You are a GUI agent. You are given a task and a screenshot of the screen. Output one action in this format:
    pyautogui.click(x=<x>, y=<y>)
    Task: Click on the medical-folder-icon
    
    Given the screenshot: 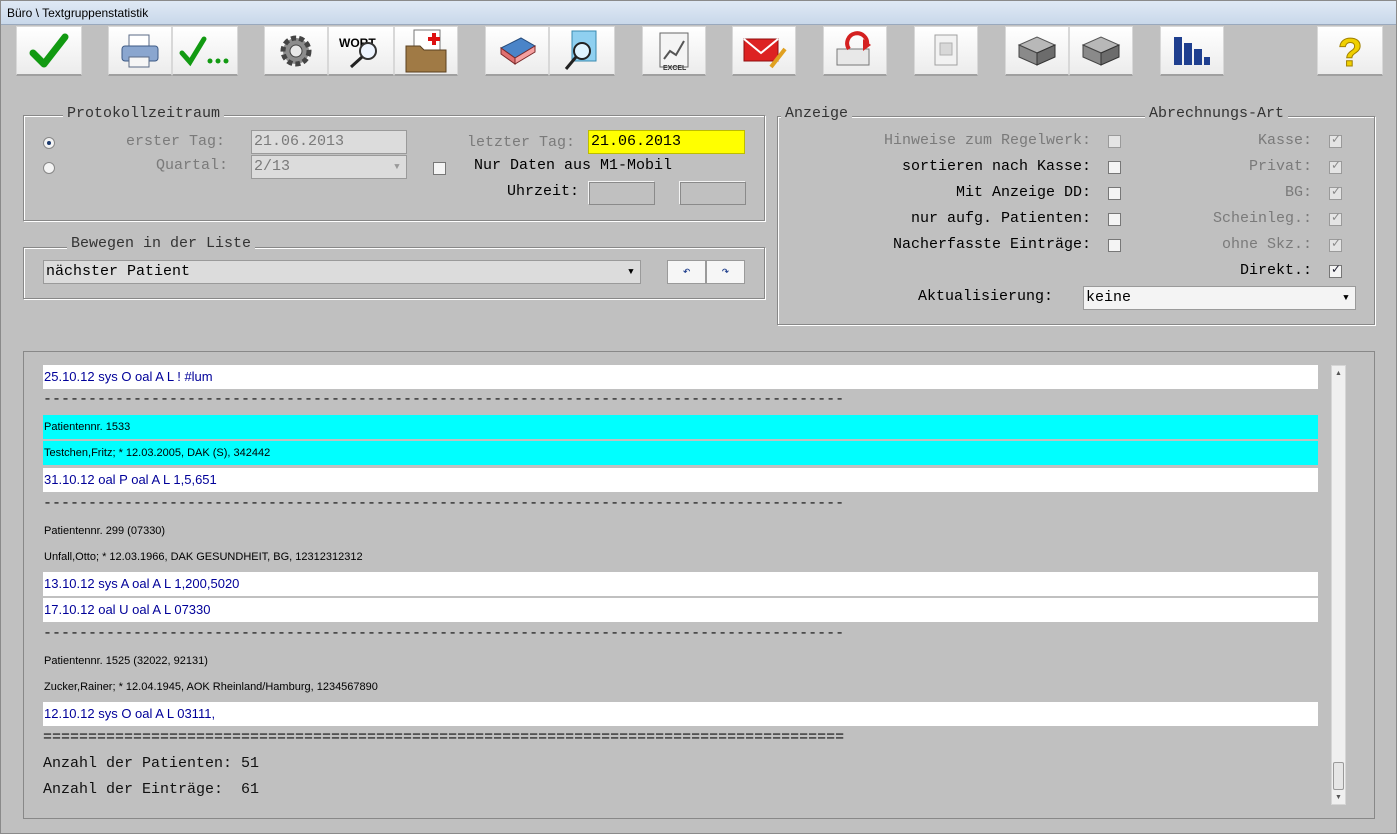 What is the action you would take?
    pyautogui.click(x=426, y=51)
    